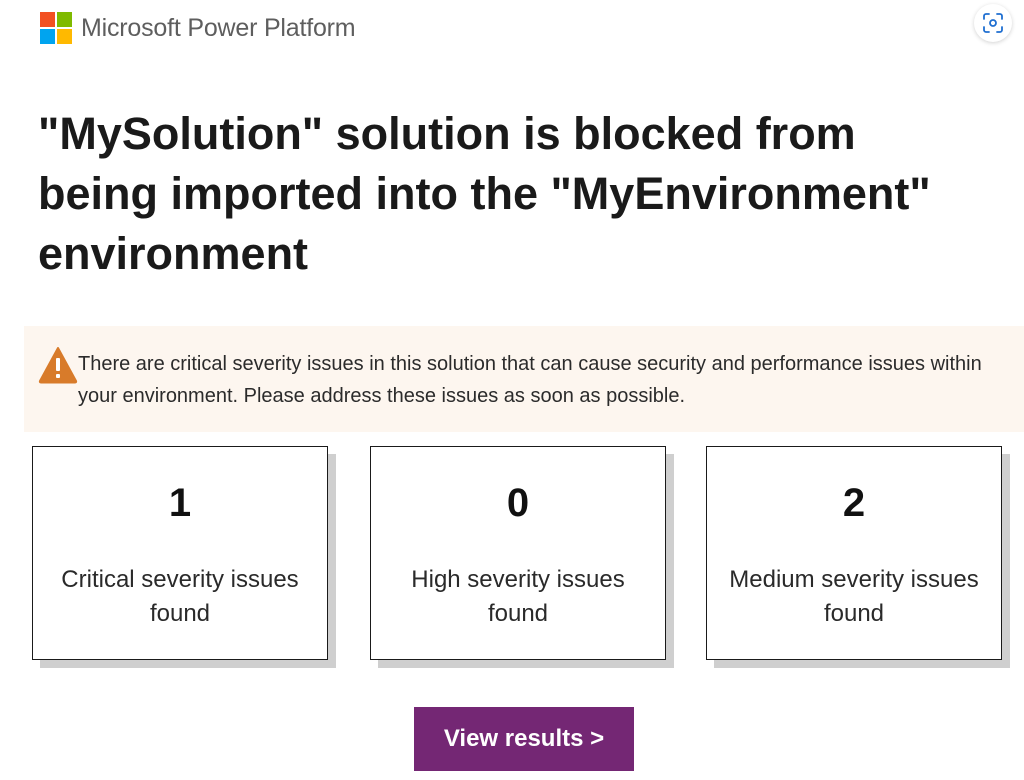 The width and height of the screenshot is (1024, 780). Describe the element at coordinates (854, 553) in the screenshot. I see `medium-issues-card: 2 Medium severity issues found` at that location.